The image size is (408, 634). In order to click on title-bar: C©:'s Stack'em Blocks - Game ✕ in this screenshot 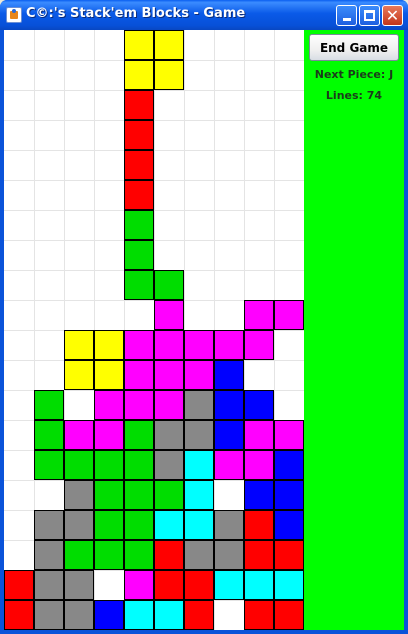, I will do `click(204, 15)`.